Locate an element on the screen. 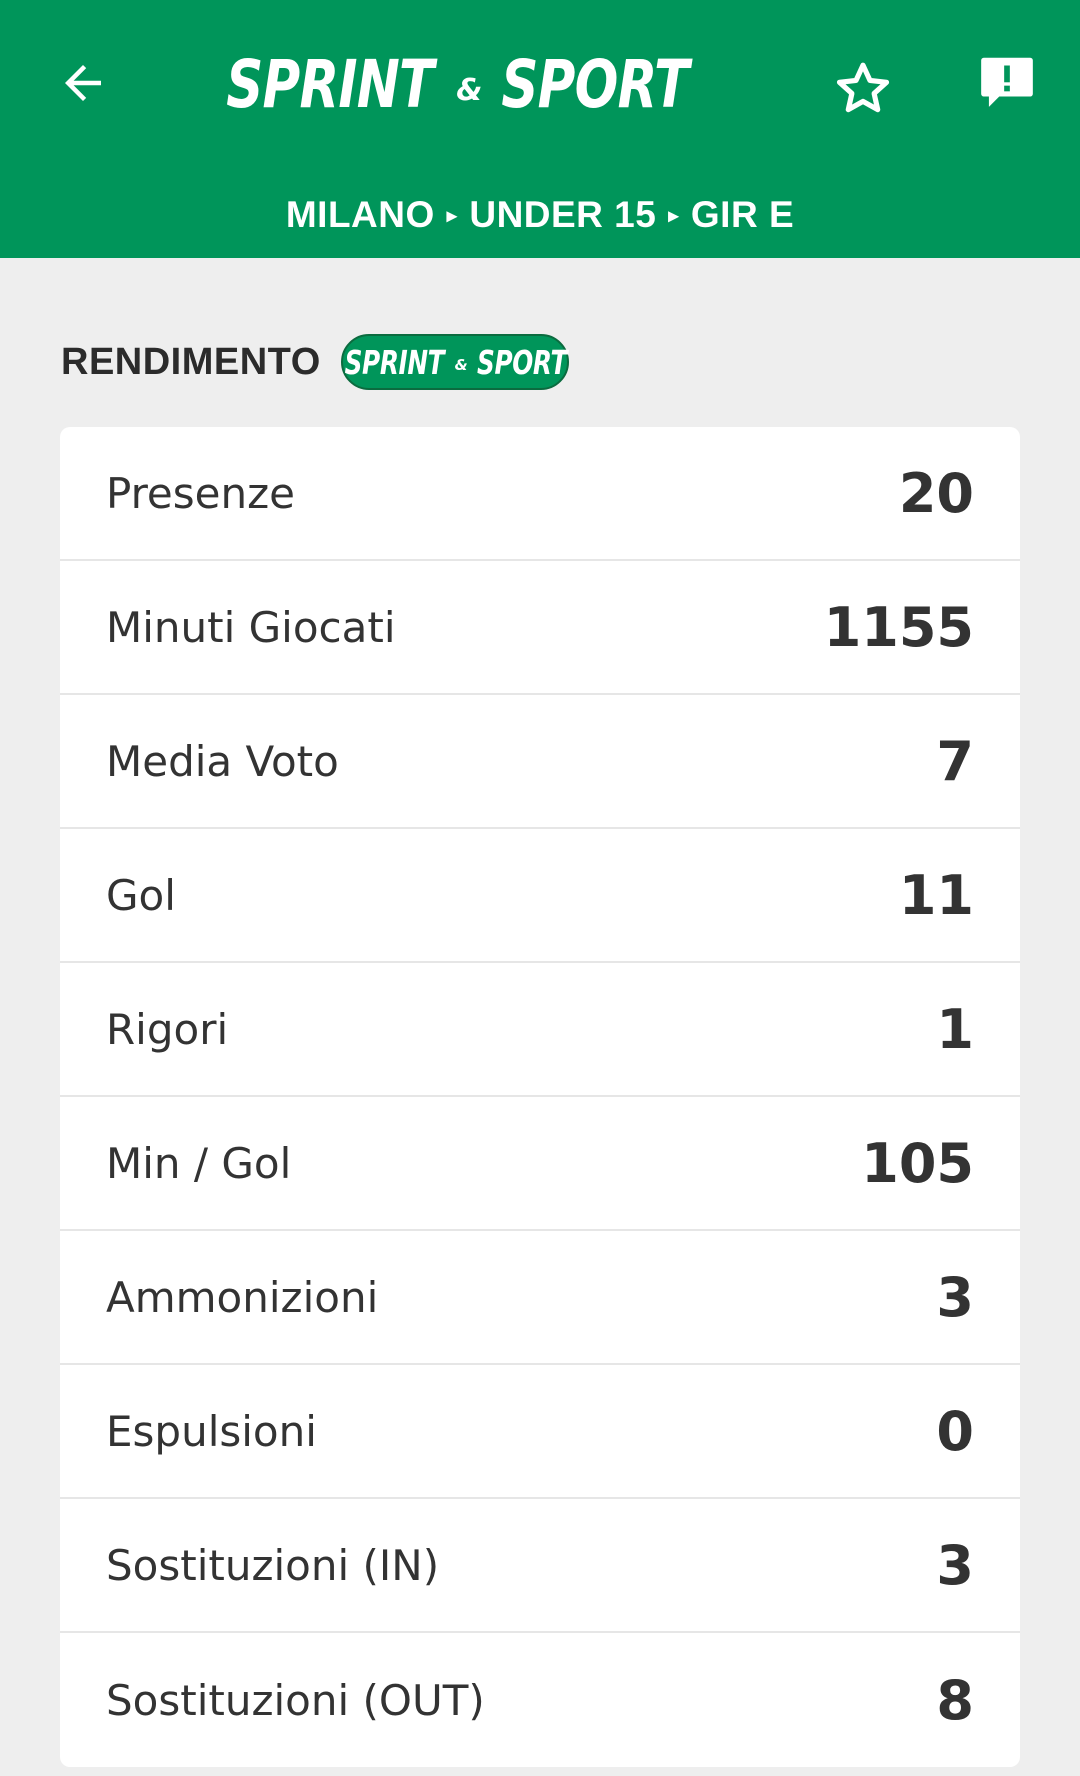 The height and width of the screenshot is (1776, 1080). stat-label: Presenze is located at coordinates (200, 493).